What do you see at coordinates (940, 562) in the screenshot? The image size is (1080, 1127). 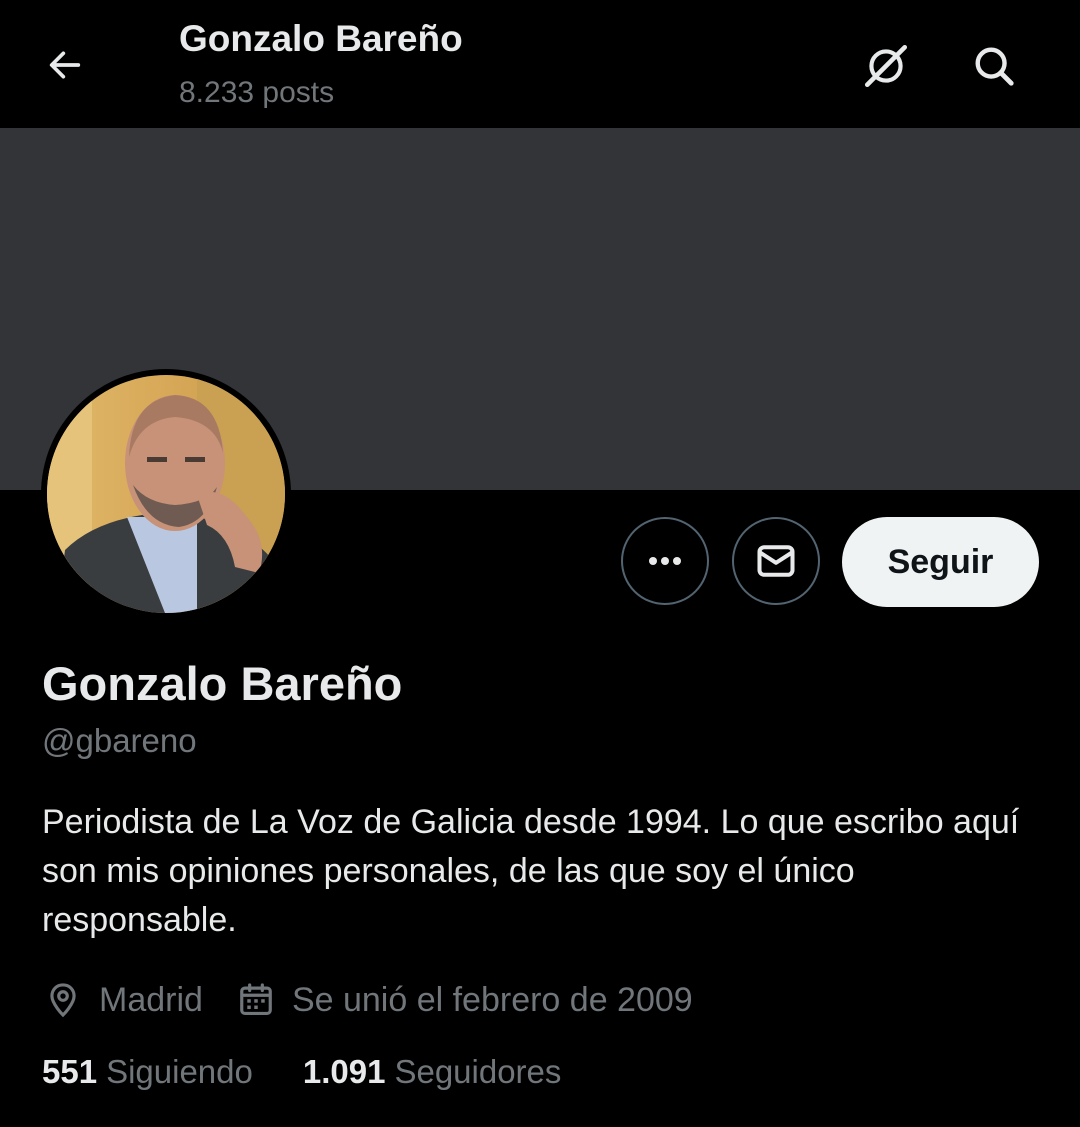 I see `follow-button: Seguir` at bounding box center [940, 562].